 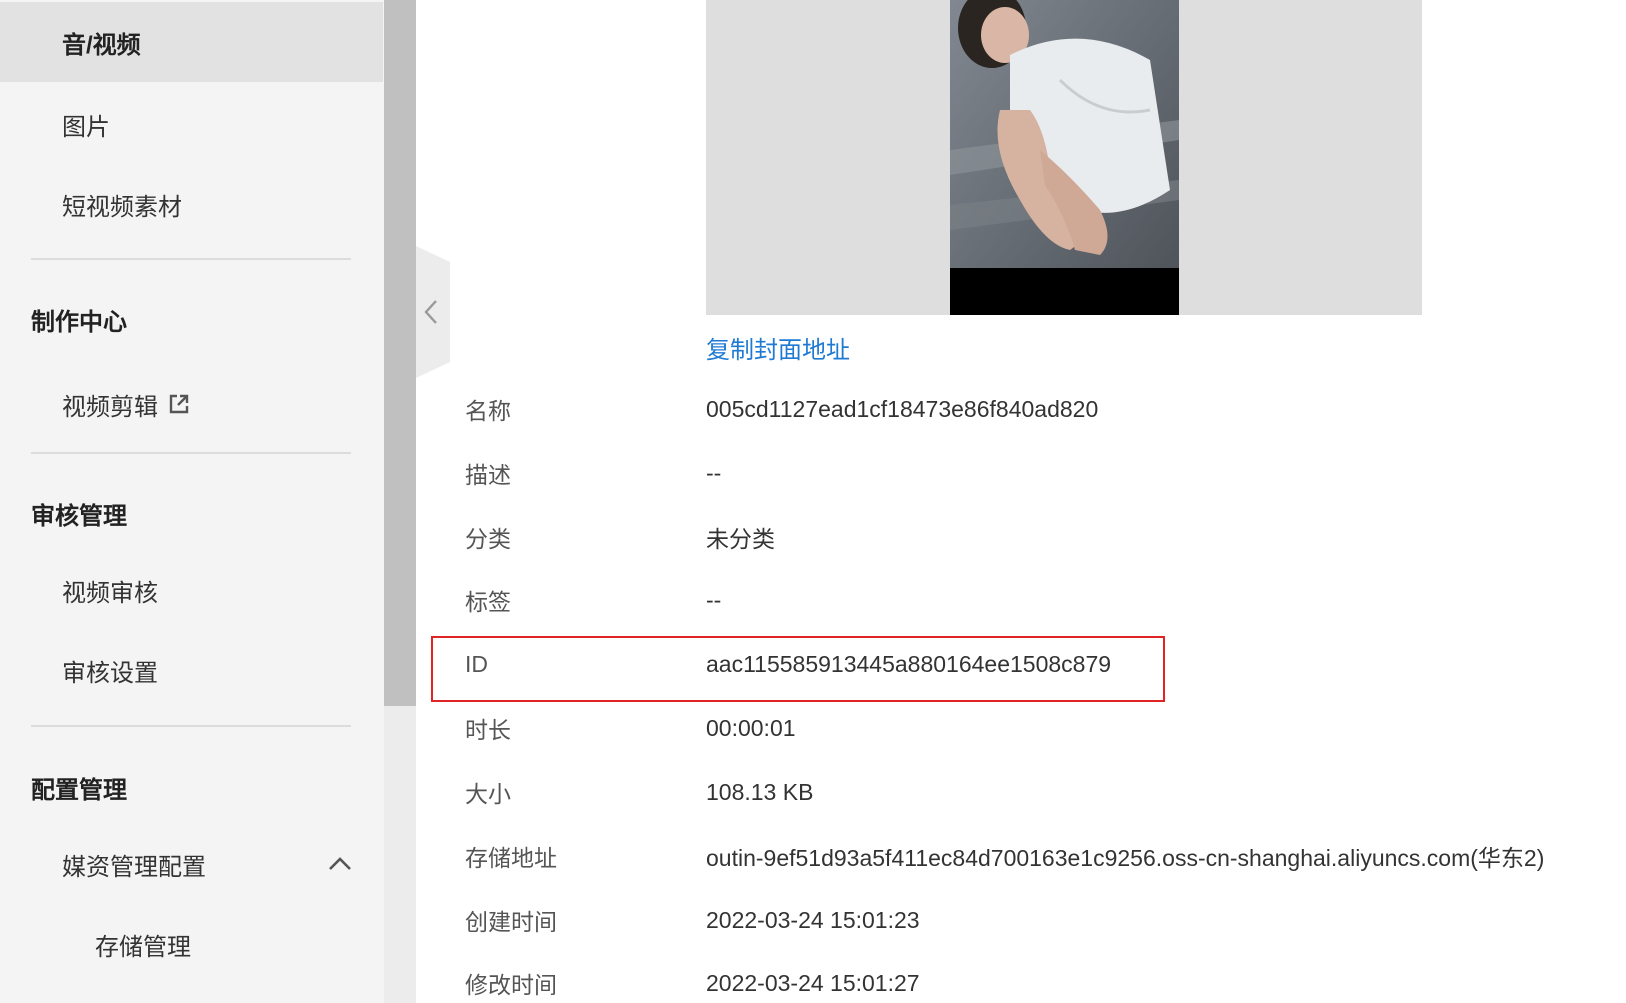 I want to click on copy-cover-url-link: 复制封面地址, so click(x=778, y=347).